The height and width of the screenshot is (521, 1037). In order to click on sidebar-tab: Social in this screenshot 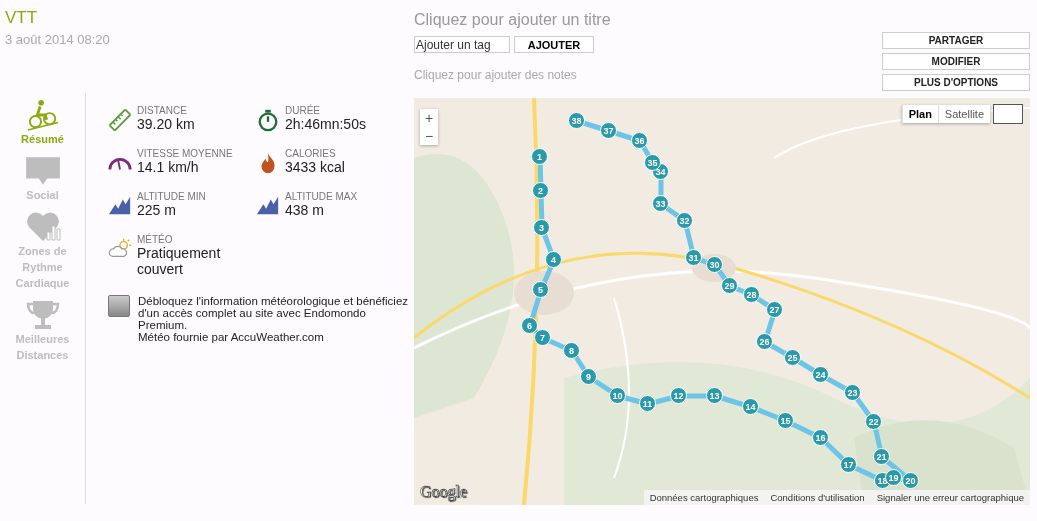, I will do `click(42, 179)`.